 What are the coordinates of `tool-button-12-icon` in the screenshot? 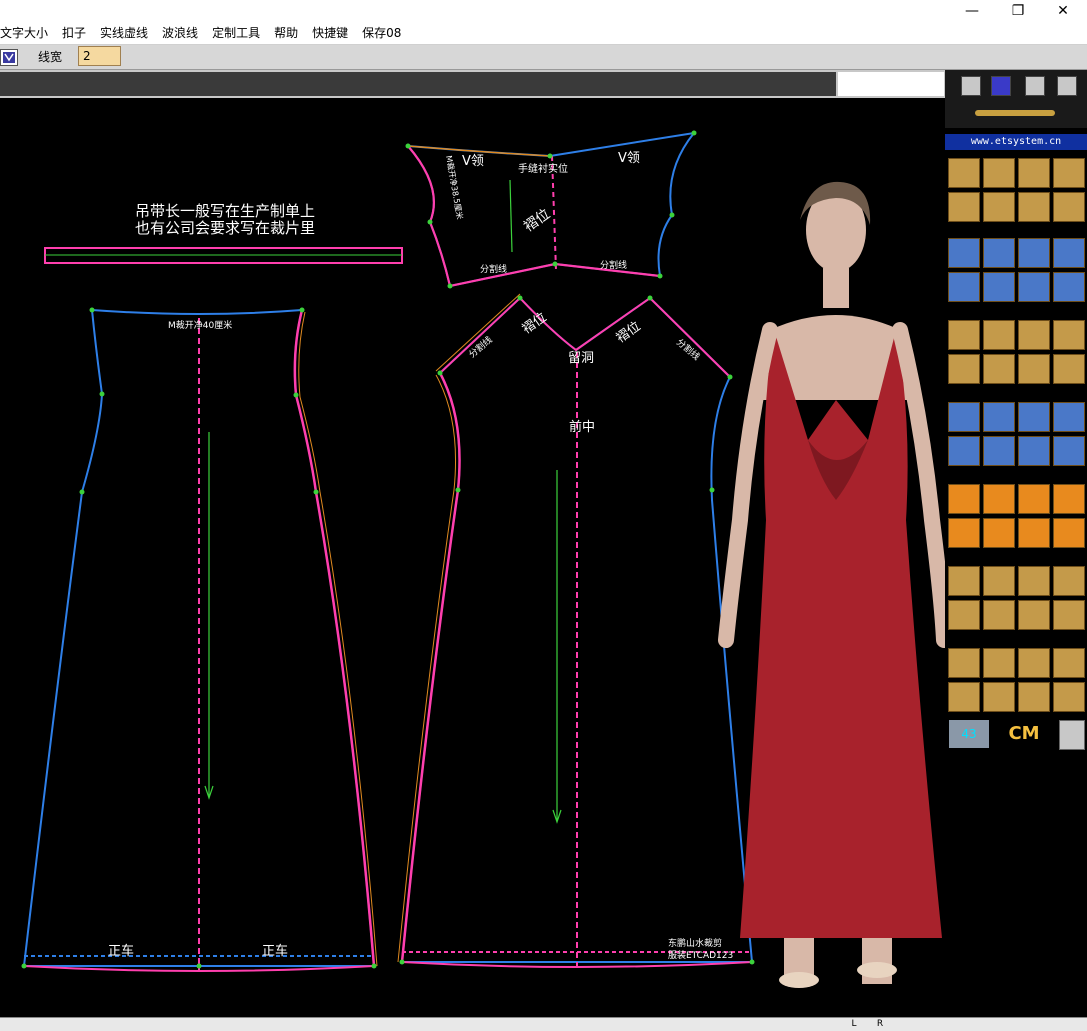 It's located at (964, 287).